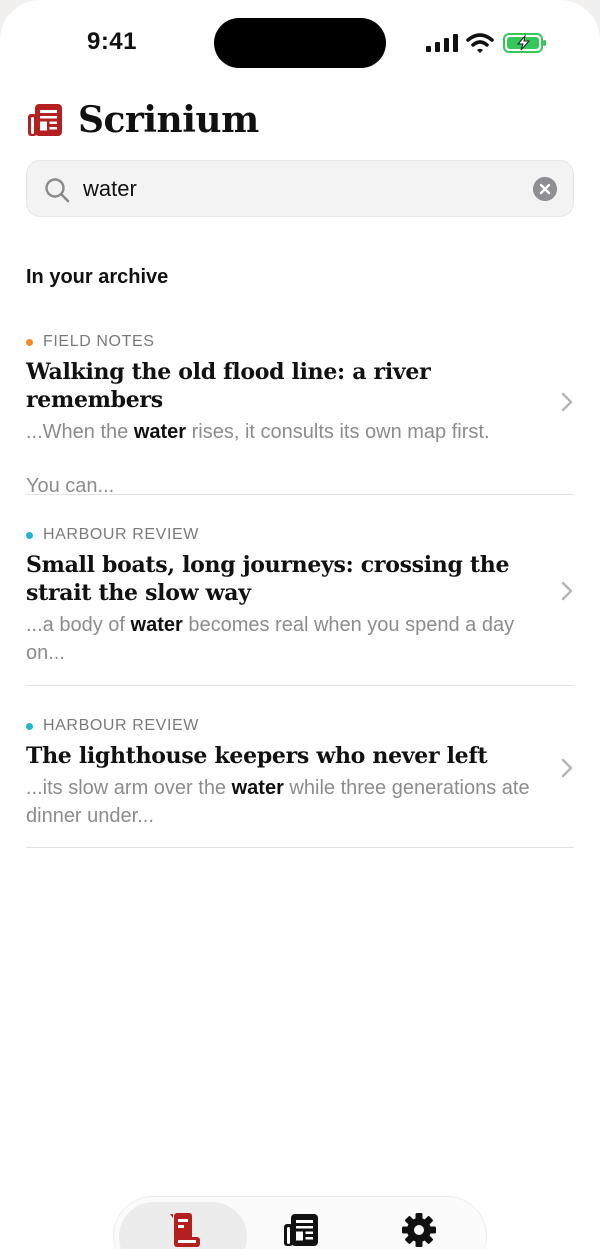 The height and width of the screenshot is (1249, 600). Describe the element at coordinates (45, 120) in the screenshot. I see `newspaper-logo-icon` at that location.